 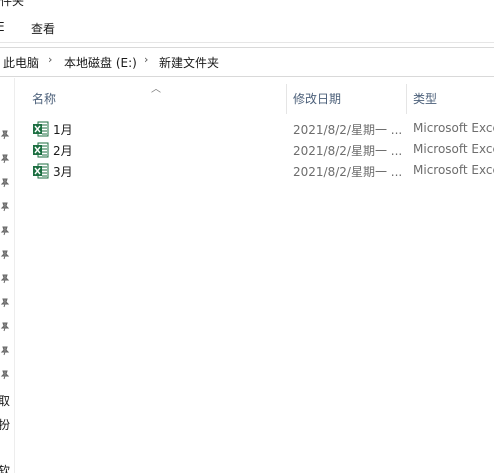 I want to click on breadcrumb-local-disk-e: 本地磁盘 (E:), so click(x=100, y=62).